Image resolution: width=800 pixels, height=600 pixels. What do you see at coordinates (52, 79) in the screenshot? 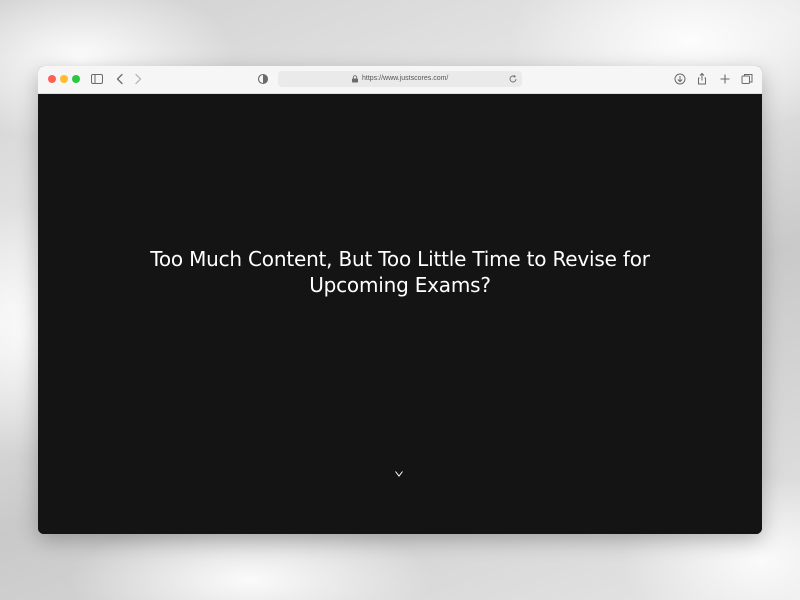
I see `close-window-button` at bounding box center [52, 79].